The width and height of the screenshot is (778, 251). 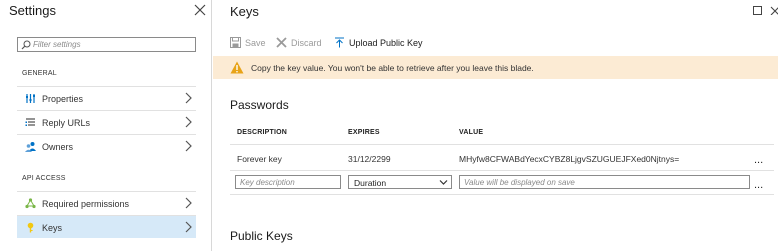 I want to click on page-title: Keys, so click(x=244, y=11).